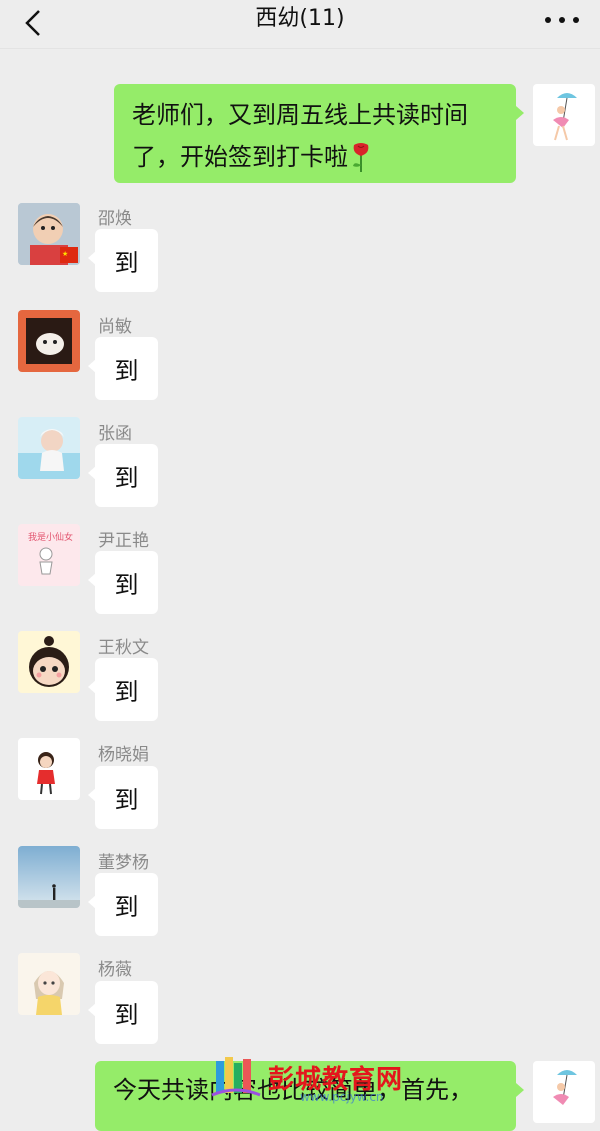 Image resolution: width=600 pixels, height=1131 pixels. I want to click on avatar-shaohuan: ★, so click(49, 234).